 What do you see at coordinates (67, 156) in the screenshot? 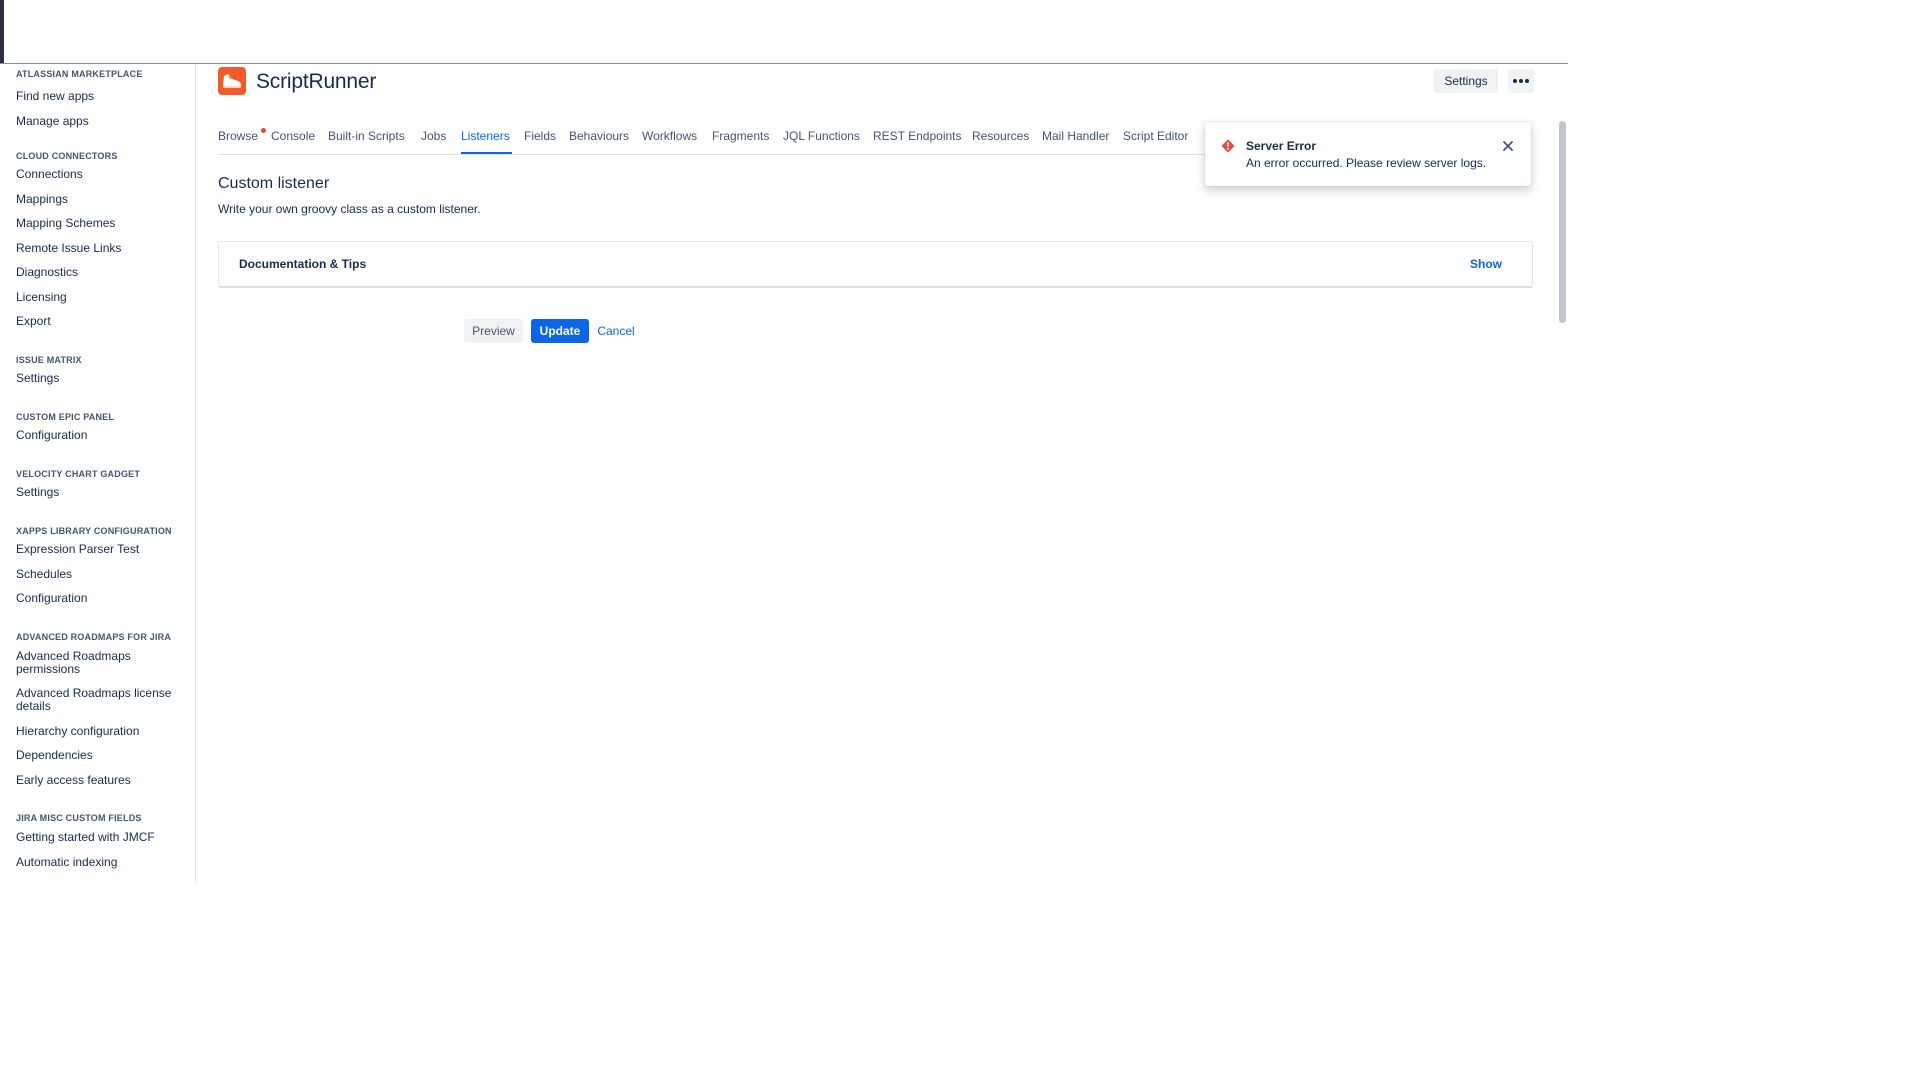
I see `sidebar-heading: CLOUD CONNECTORS` at bounding box center [67, 156].